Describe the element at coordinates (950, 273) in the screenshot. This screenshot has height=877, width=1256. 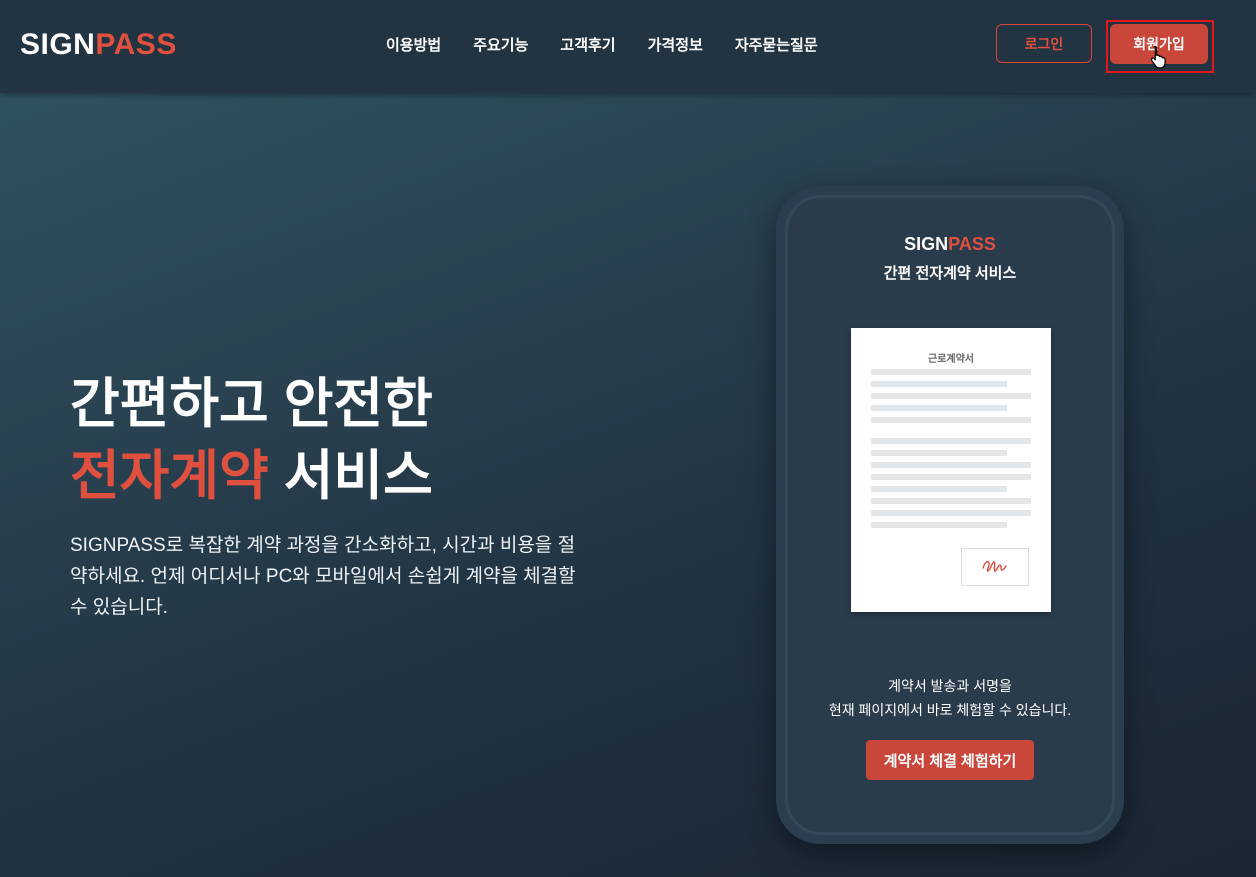
I see `phone-subtitle: 간편 전자계약 서비스` at that location.